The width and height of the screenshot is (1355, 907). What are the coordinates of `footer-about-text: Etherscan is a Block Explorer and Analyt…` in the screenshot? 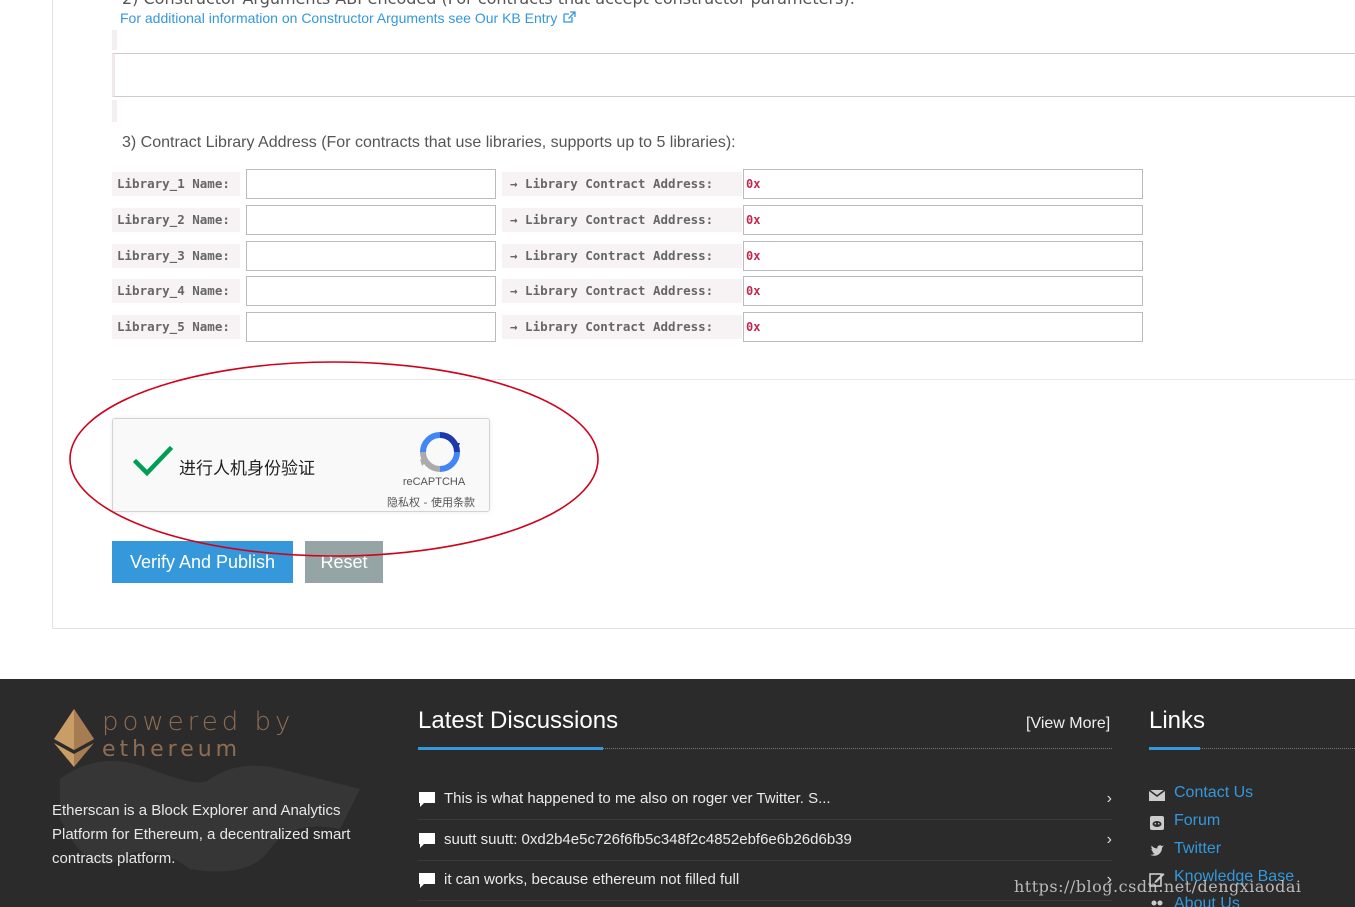 It's located at (201, 834).